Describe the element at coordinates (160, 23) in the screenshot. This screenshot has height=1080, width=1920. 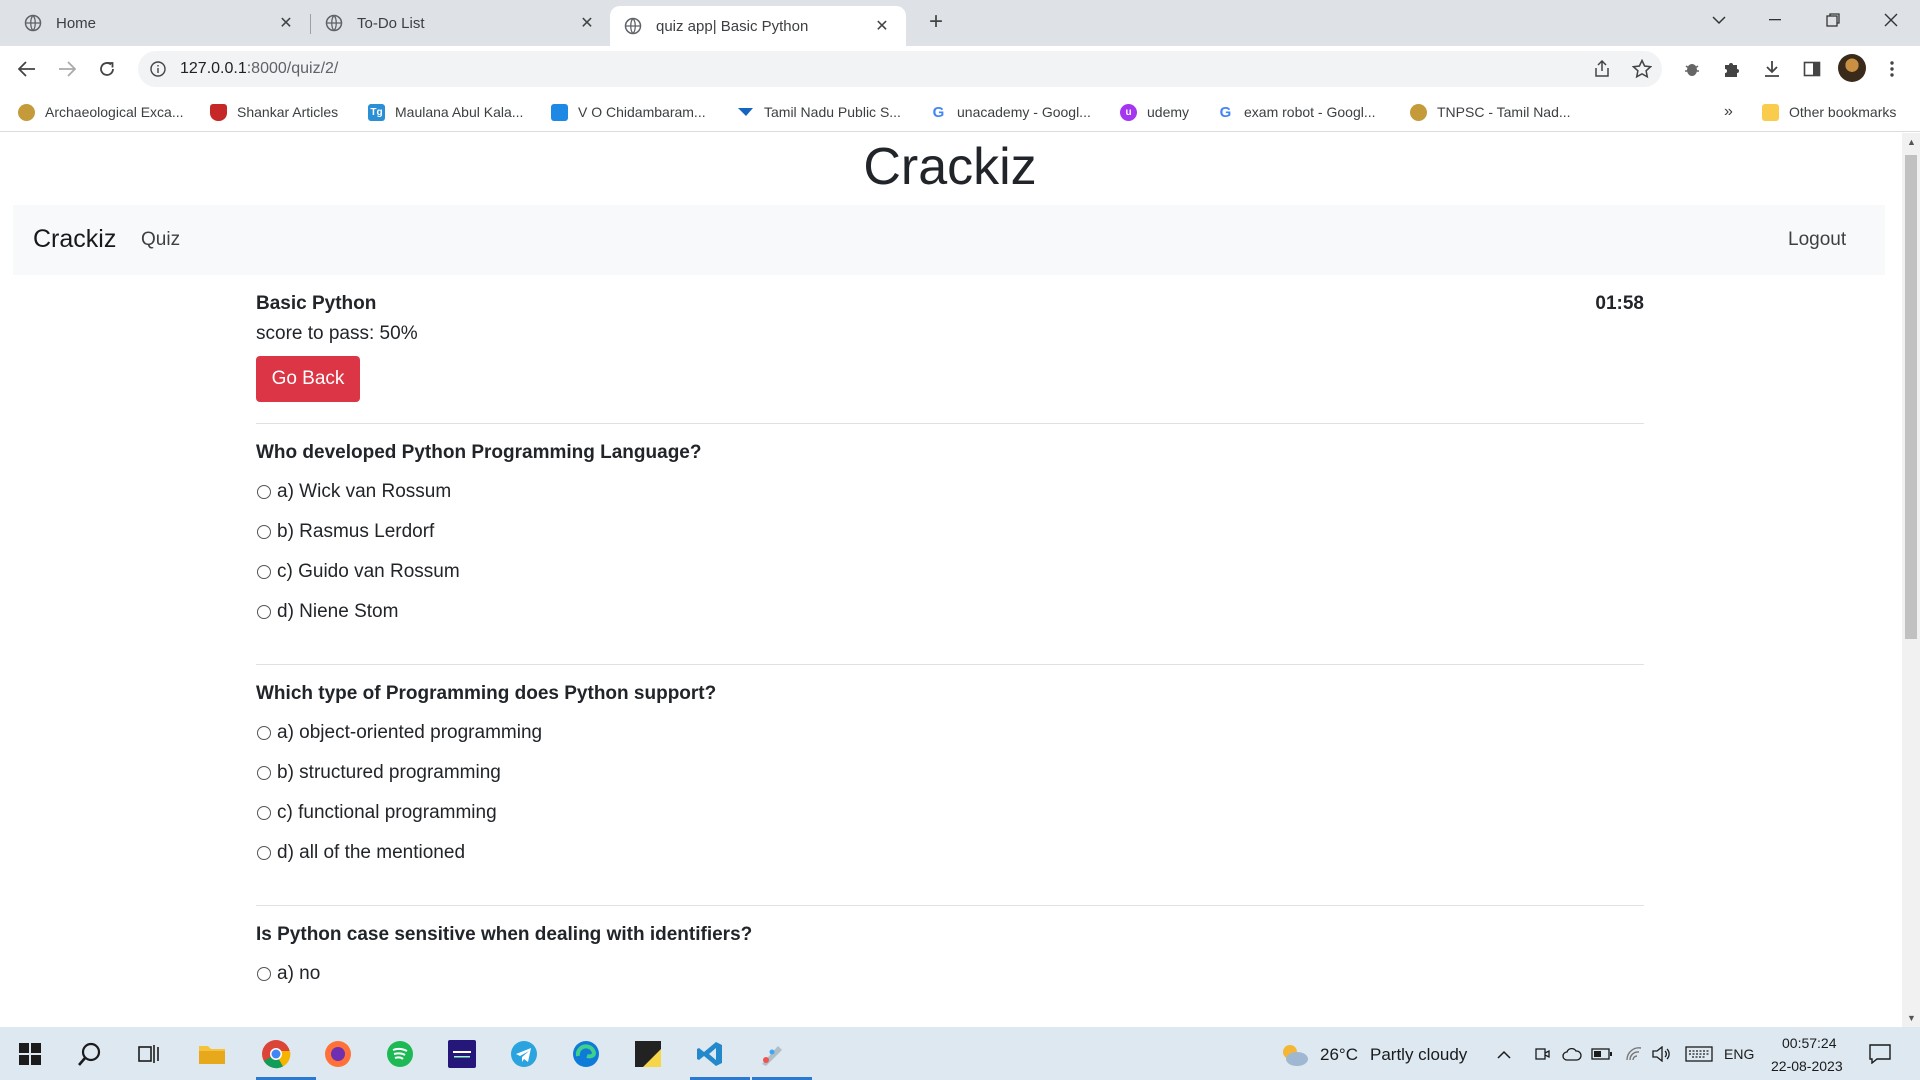
I see `tab-home: Home ✕` at that location.